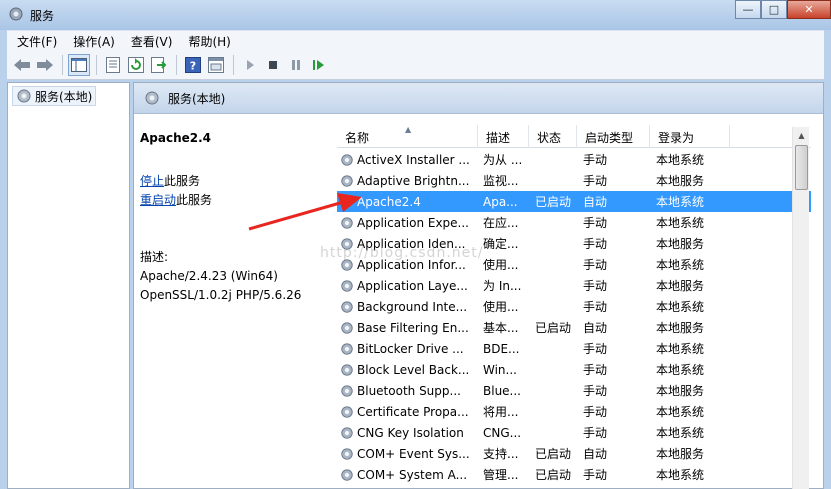 Image resolution: width=831 pixels, height=489 pixels. What do you see at coordinates (349, 202) in the screenshot?
I see `annotation-arrow-head` at bounding box center [349, 202].